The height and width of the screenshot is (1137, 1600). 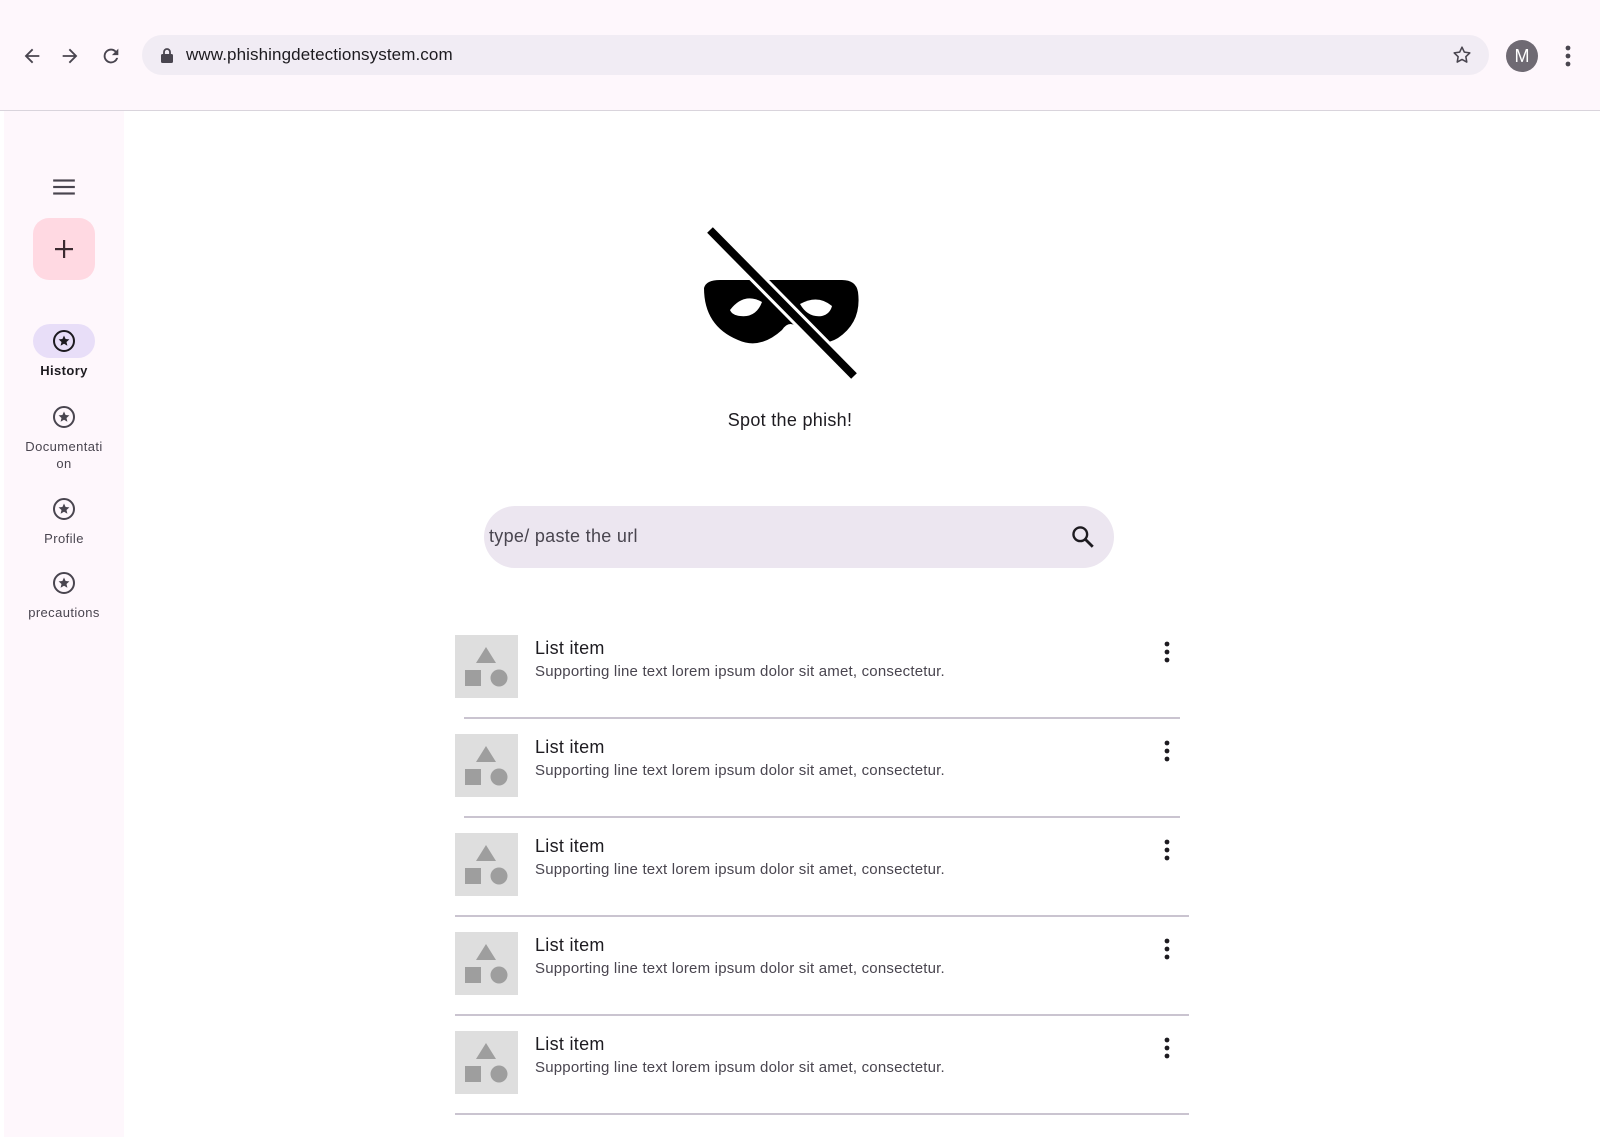 I want to click on rail-item-precautions: precautions, so click(x=64, y=593).